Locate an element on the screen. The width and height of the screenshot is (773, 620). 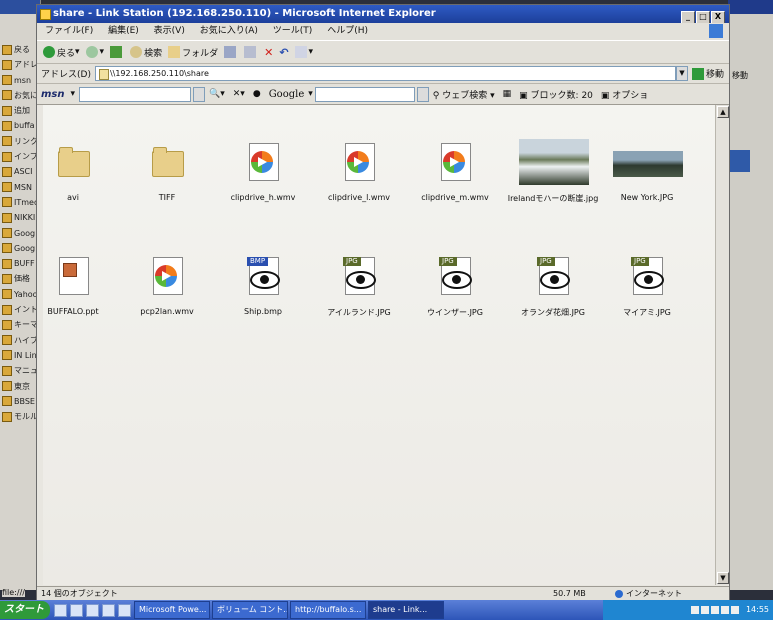
search-button: 検索 is located at coordinates (146, 52).